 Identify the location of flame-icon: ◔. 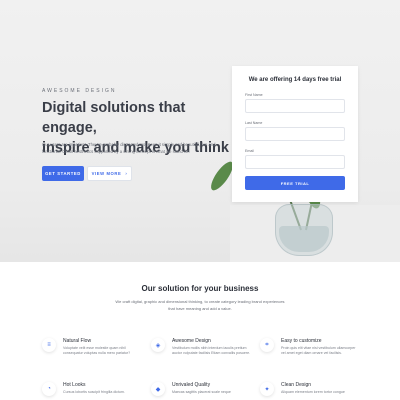
(49, 389).